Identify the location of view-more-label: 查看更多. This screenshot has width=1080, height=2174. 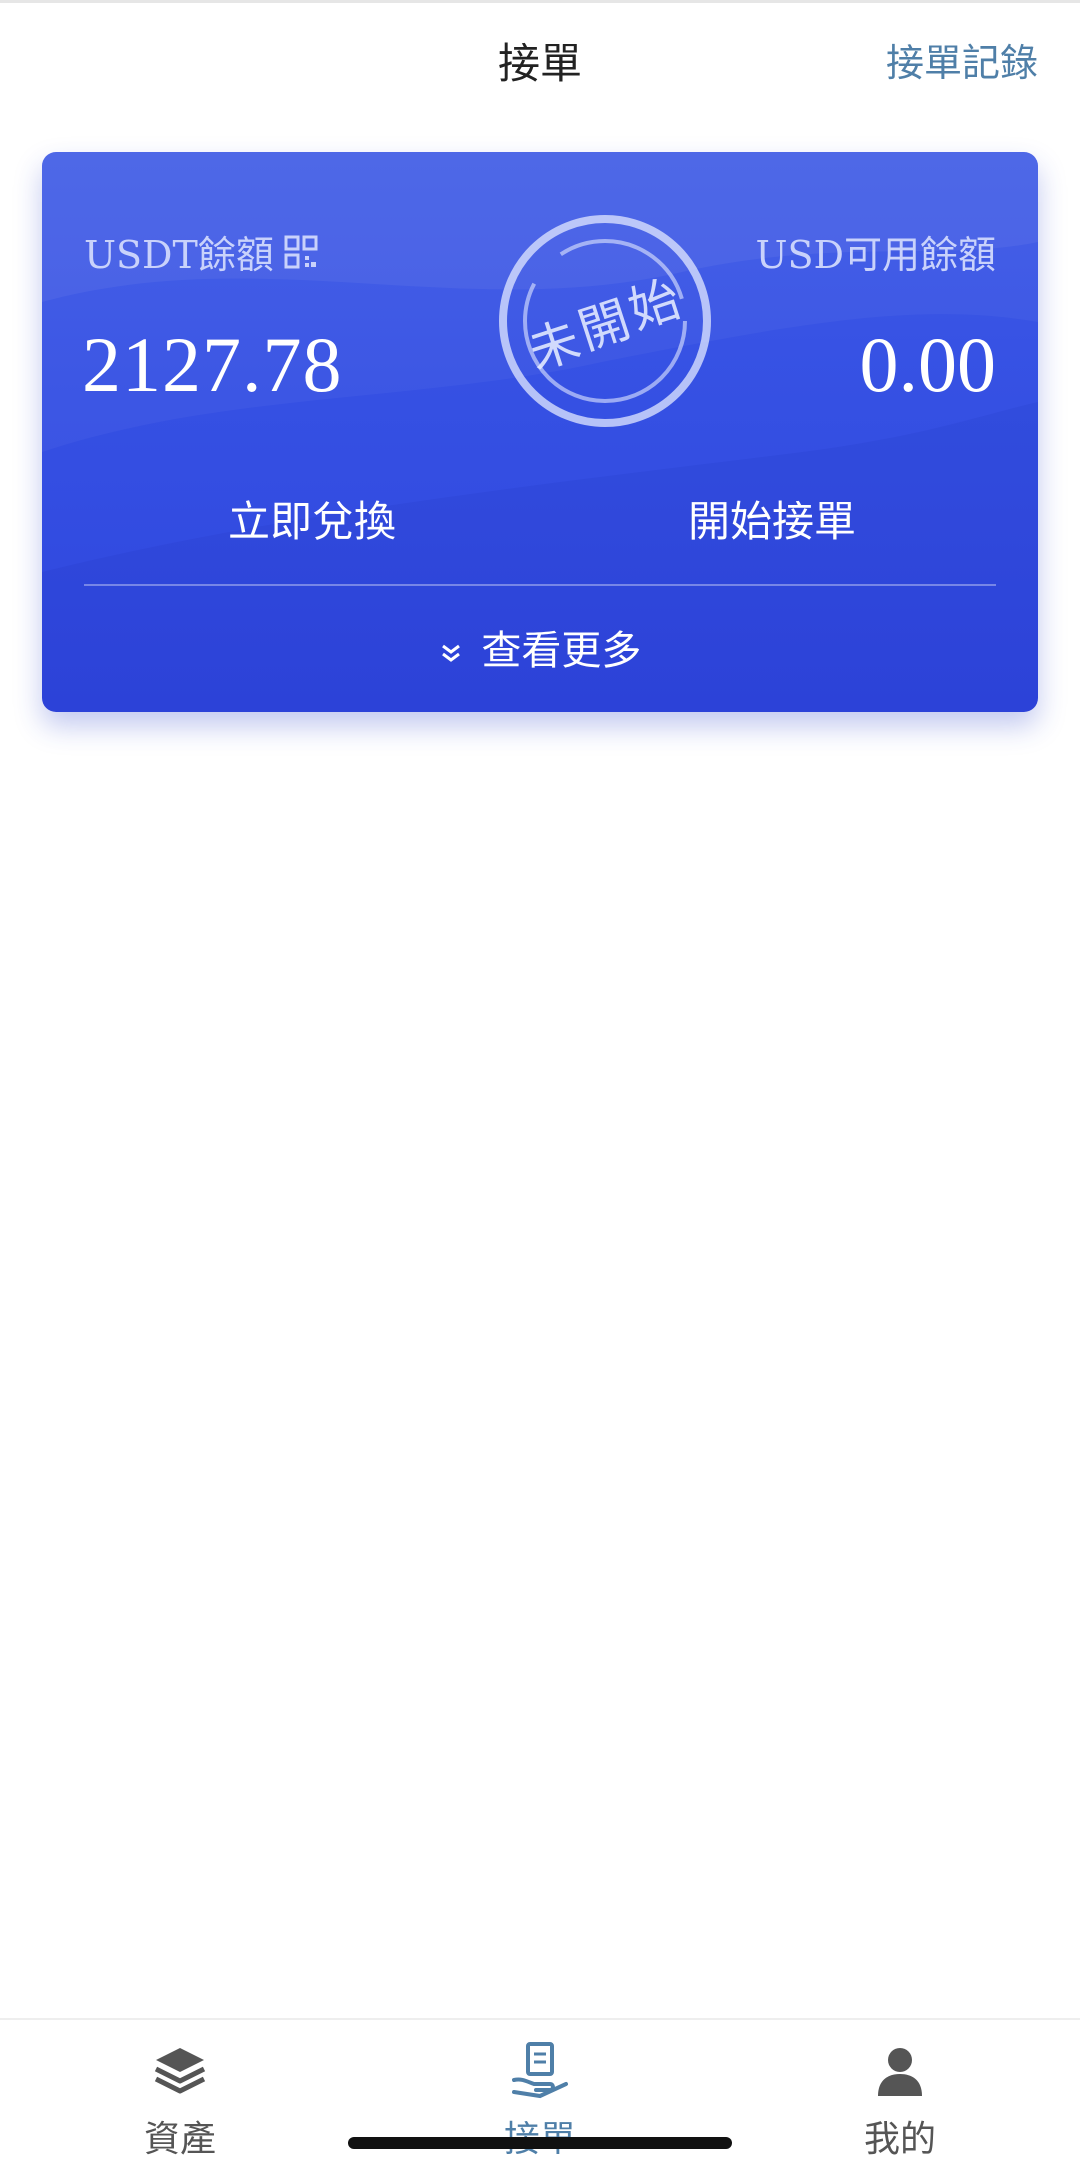
(561, 651).